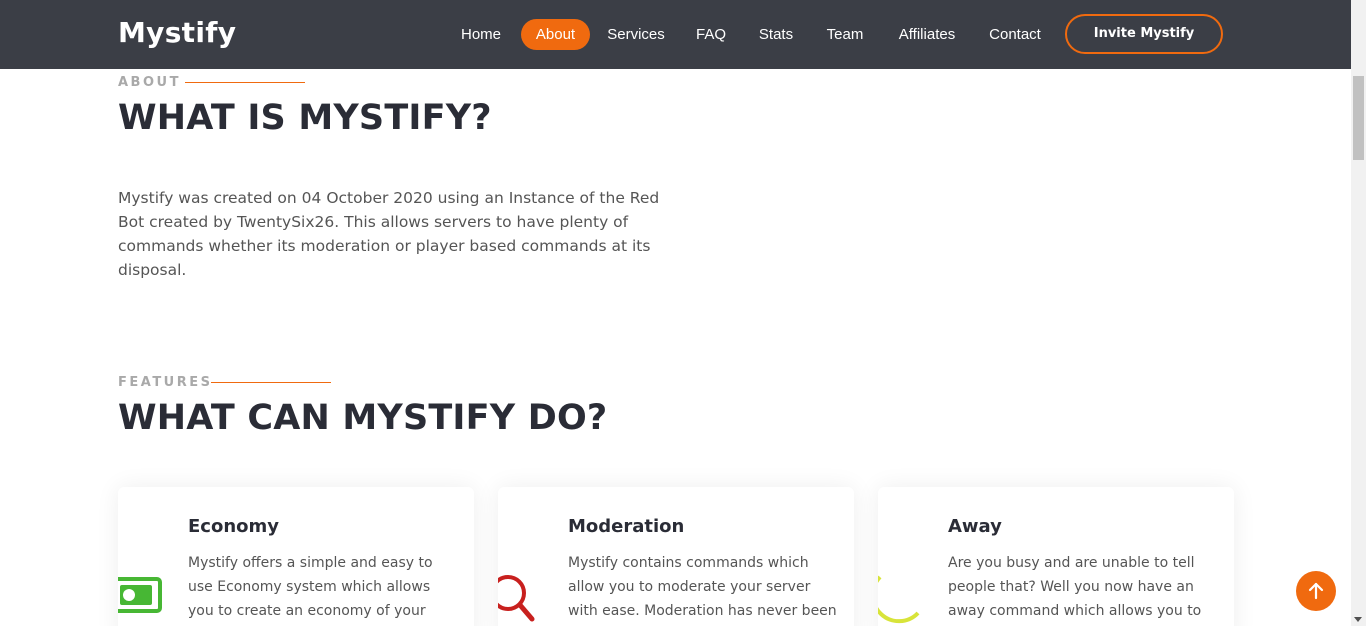 Image resolution: width=1366 pixels, height=626 pixels. I want to click on nav-item-about: About, so click(555, 34).